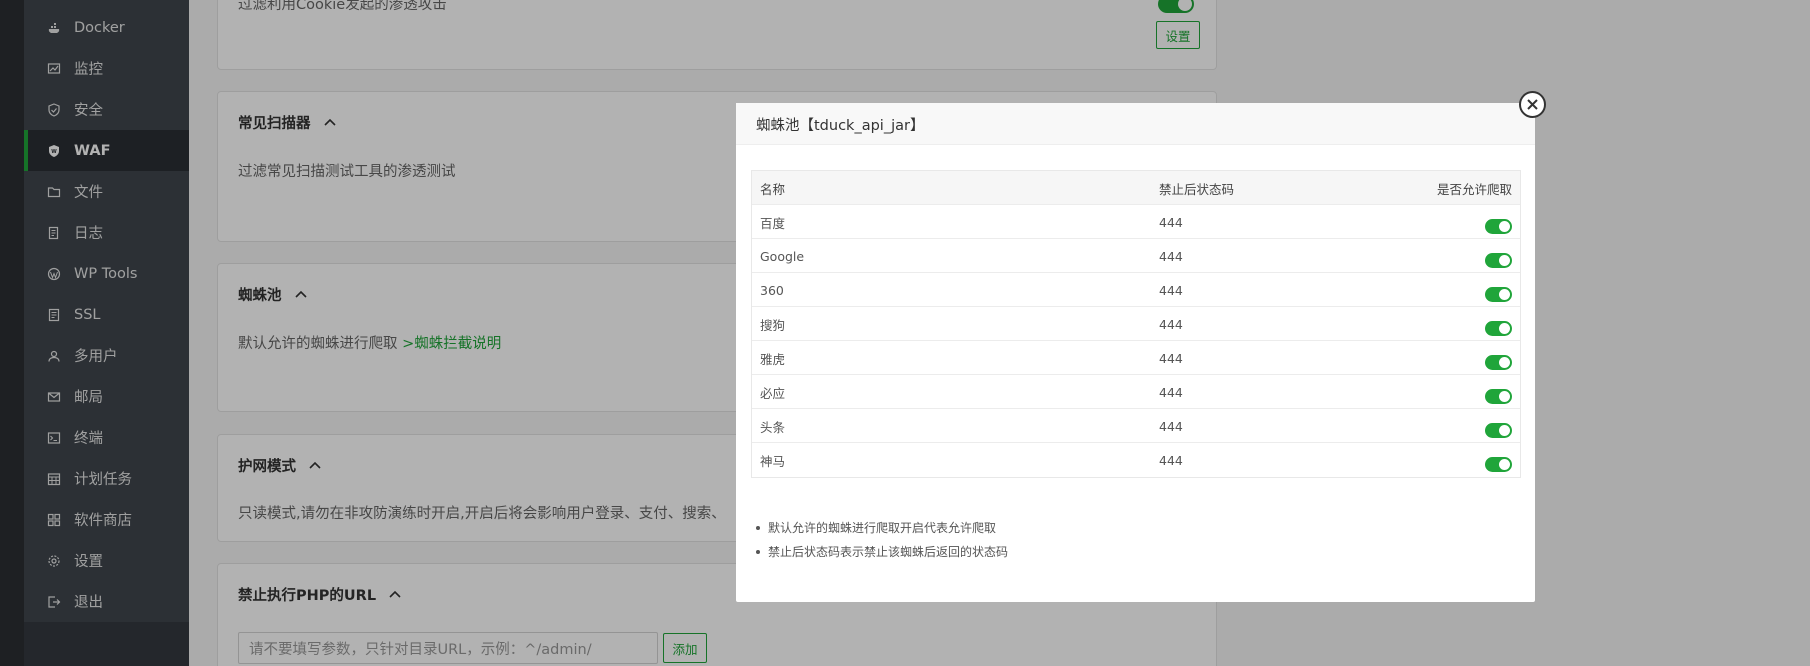  I want to click on spider-name: 百度, so click(773, 223).